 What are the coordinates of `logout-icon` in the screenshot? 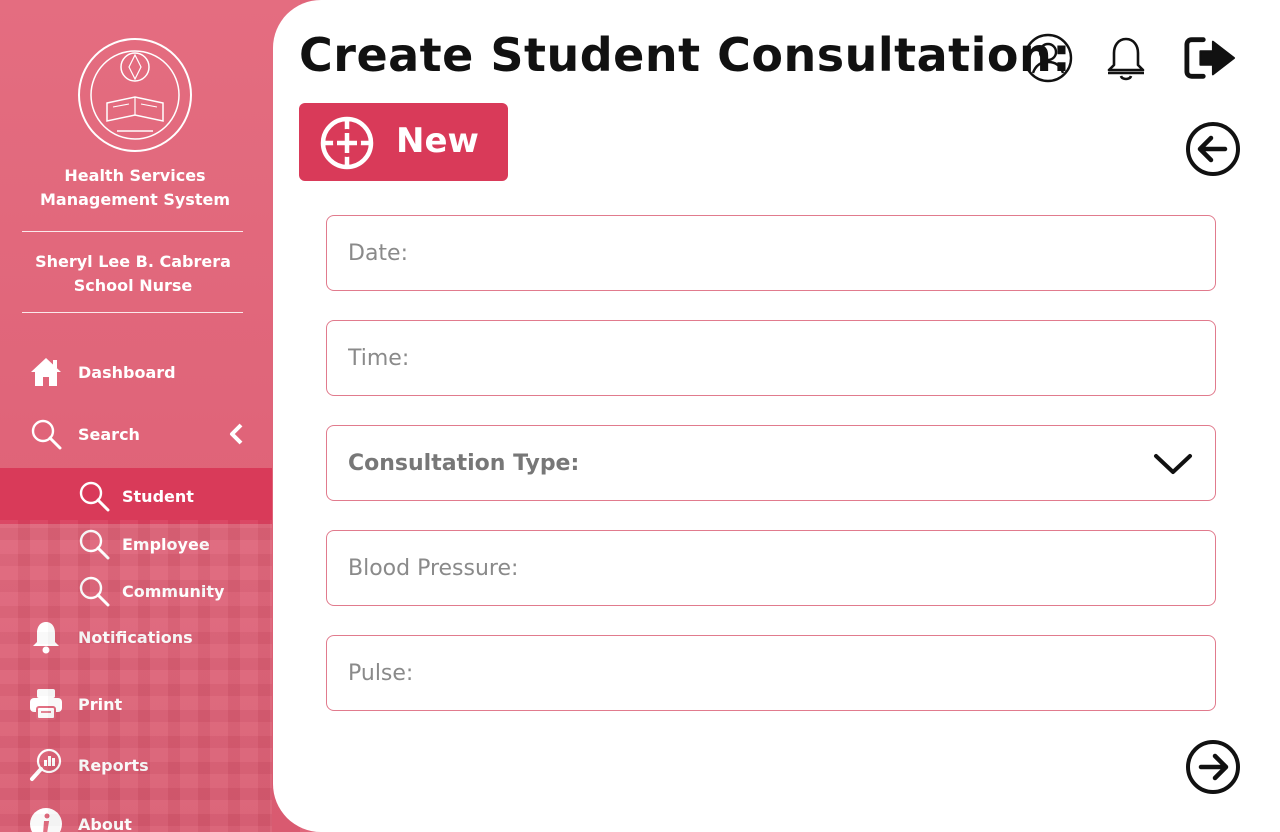 It's located at (1210, 58).